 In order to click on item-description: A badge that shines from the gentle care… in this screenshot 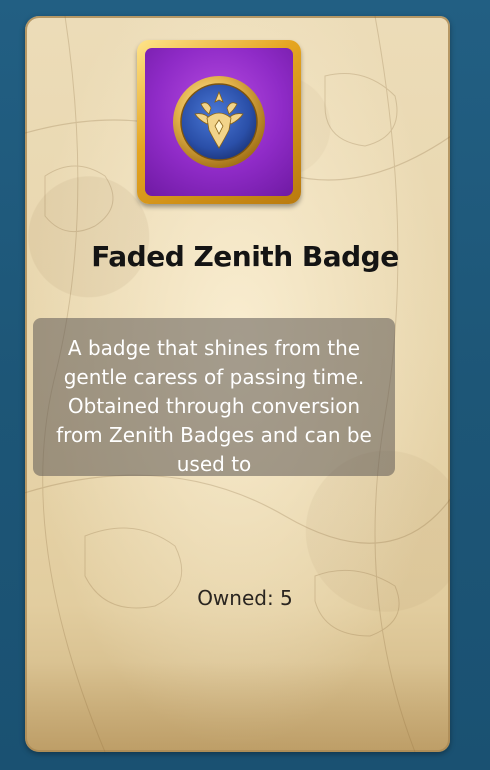, I will do `click(214, 406)`.